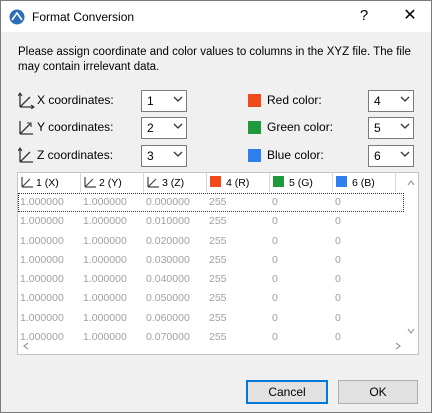 This screenshot has width=432, height=413. I want to click on column-header-r: 4 (R), so click(238, 182).